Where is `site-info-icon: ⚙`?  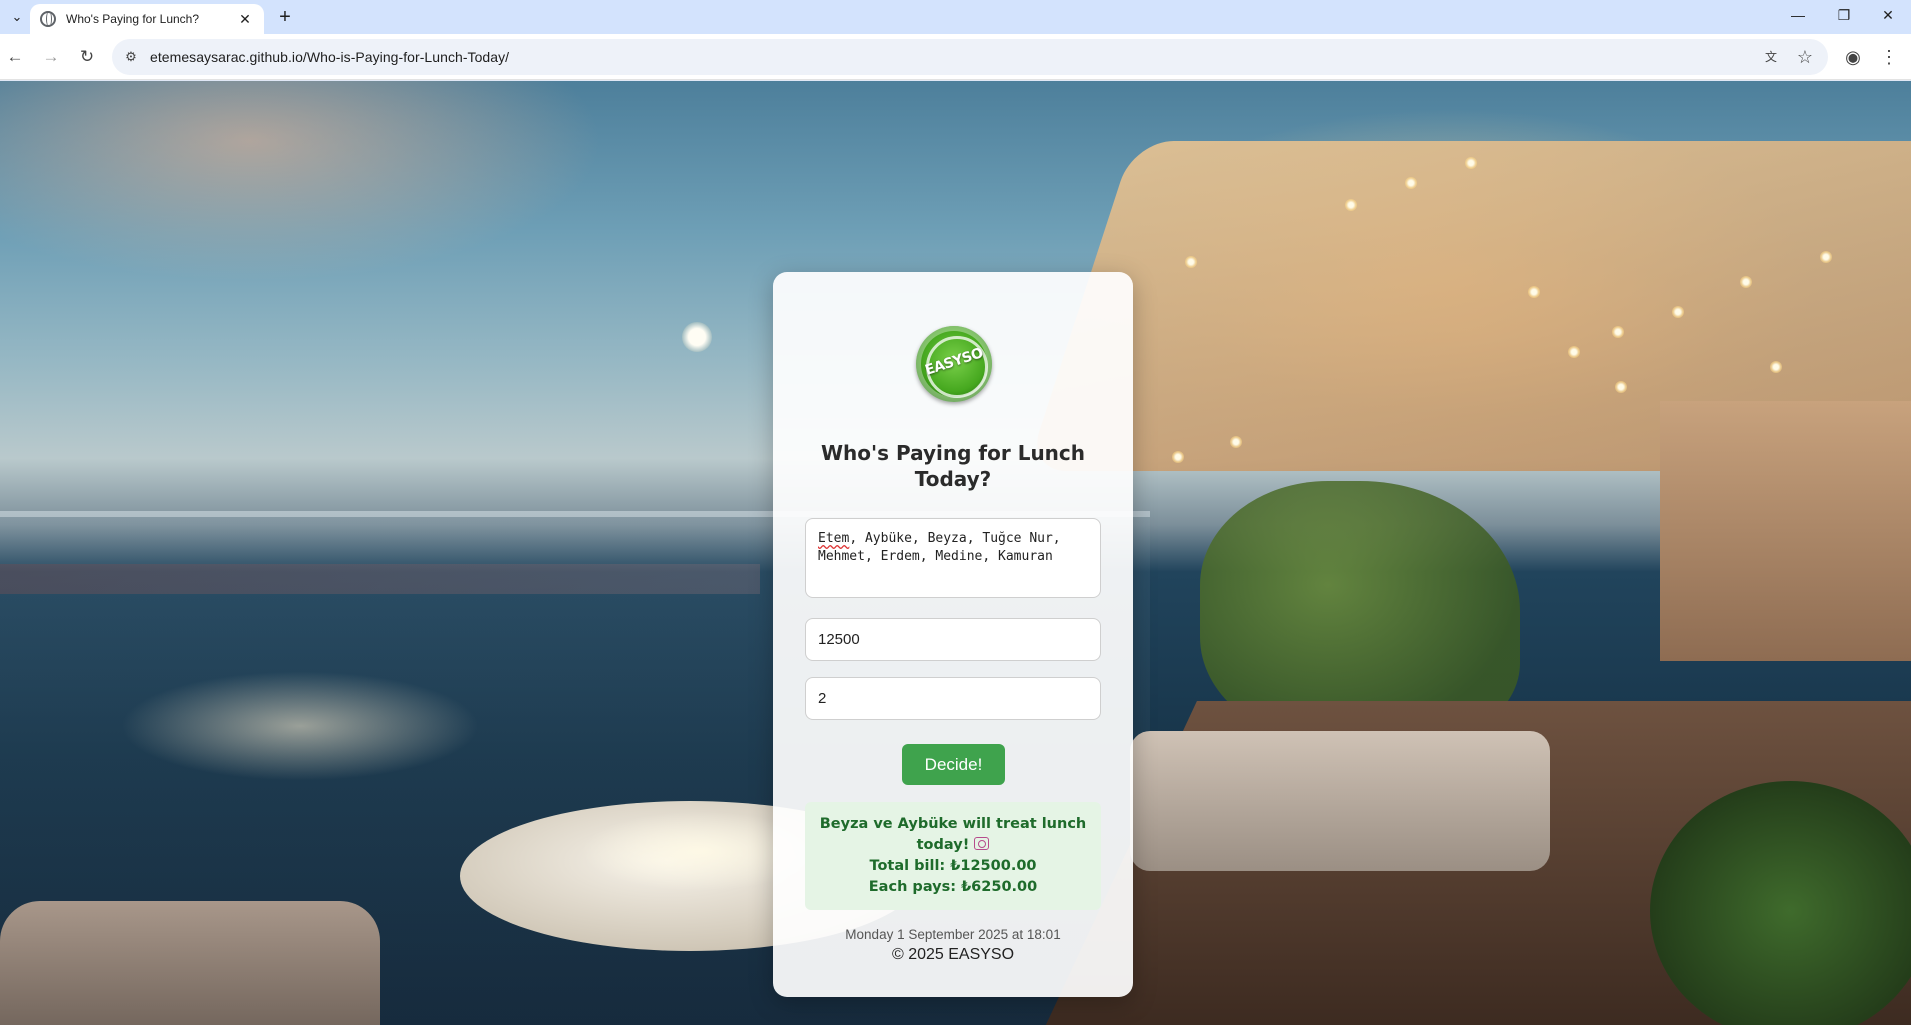
site-info-icon: ⚙ is located at coordinates (131, 57).